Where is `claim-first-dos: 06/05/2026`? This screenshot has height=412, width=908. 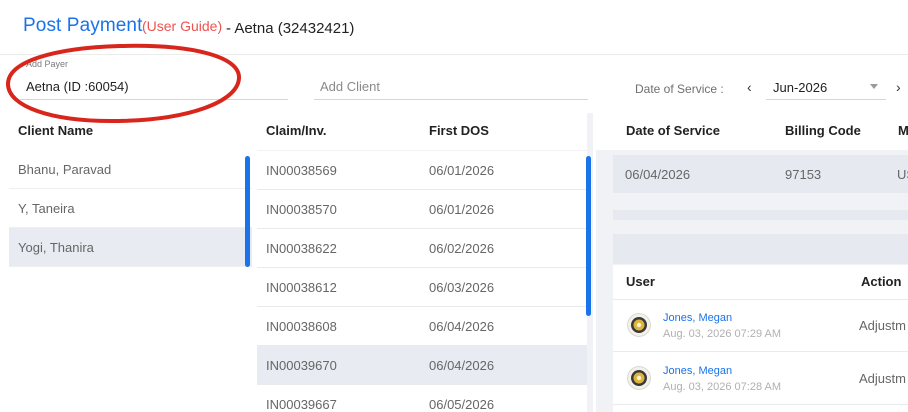 claim-first-dos: 06/05/2026 is located at coordinates (462, 404).